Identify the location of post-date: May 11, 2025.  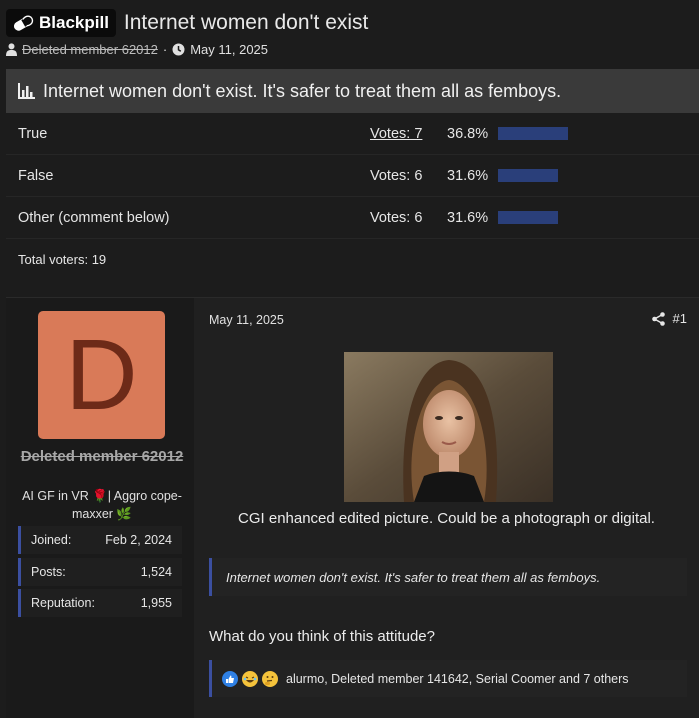
(246, 320).